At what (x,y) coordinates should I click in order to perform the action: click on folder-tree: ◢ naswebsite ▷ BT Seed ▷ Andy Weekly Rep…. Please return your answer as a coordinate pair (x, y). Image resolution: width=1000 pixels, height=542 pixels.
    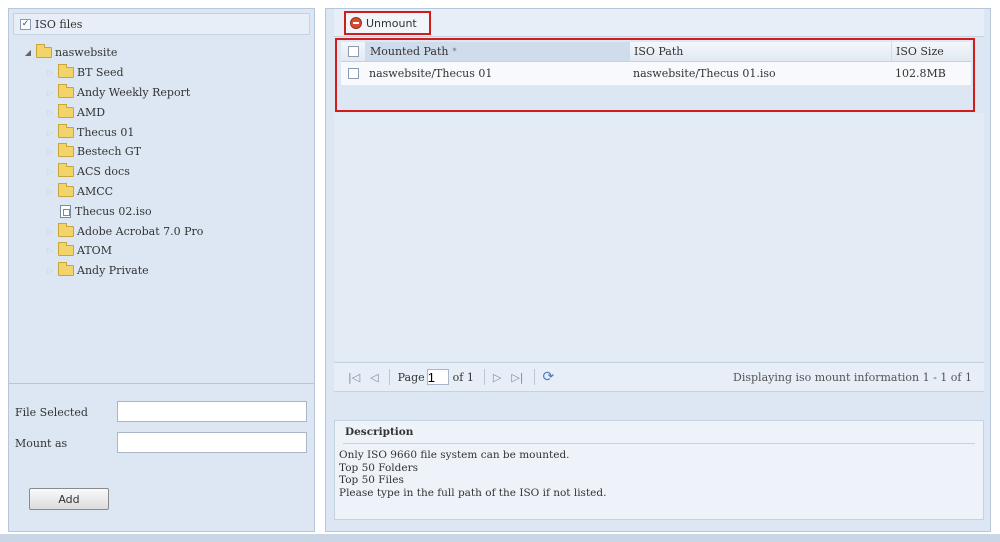
    Looking at the image, I should click on (113, 162).